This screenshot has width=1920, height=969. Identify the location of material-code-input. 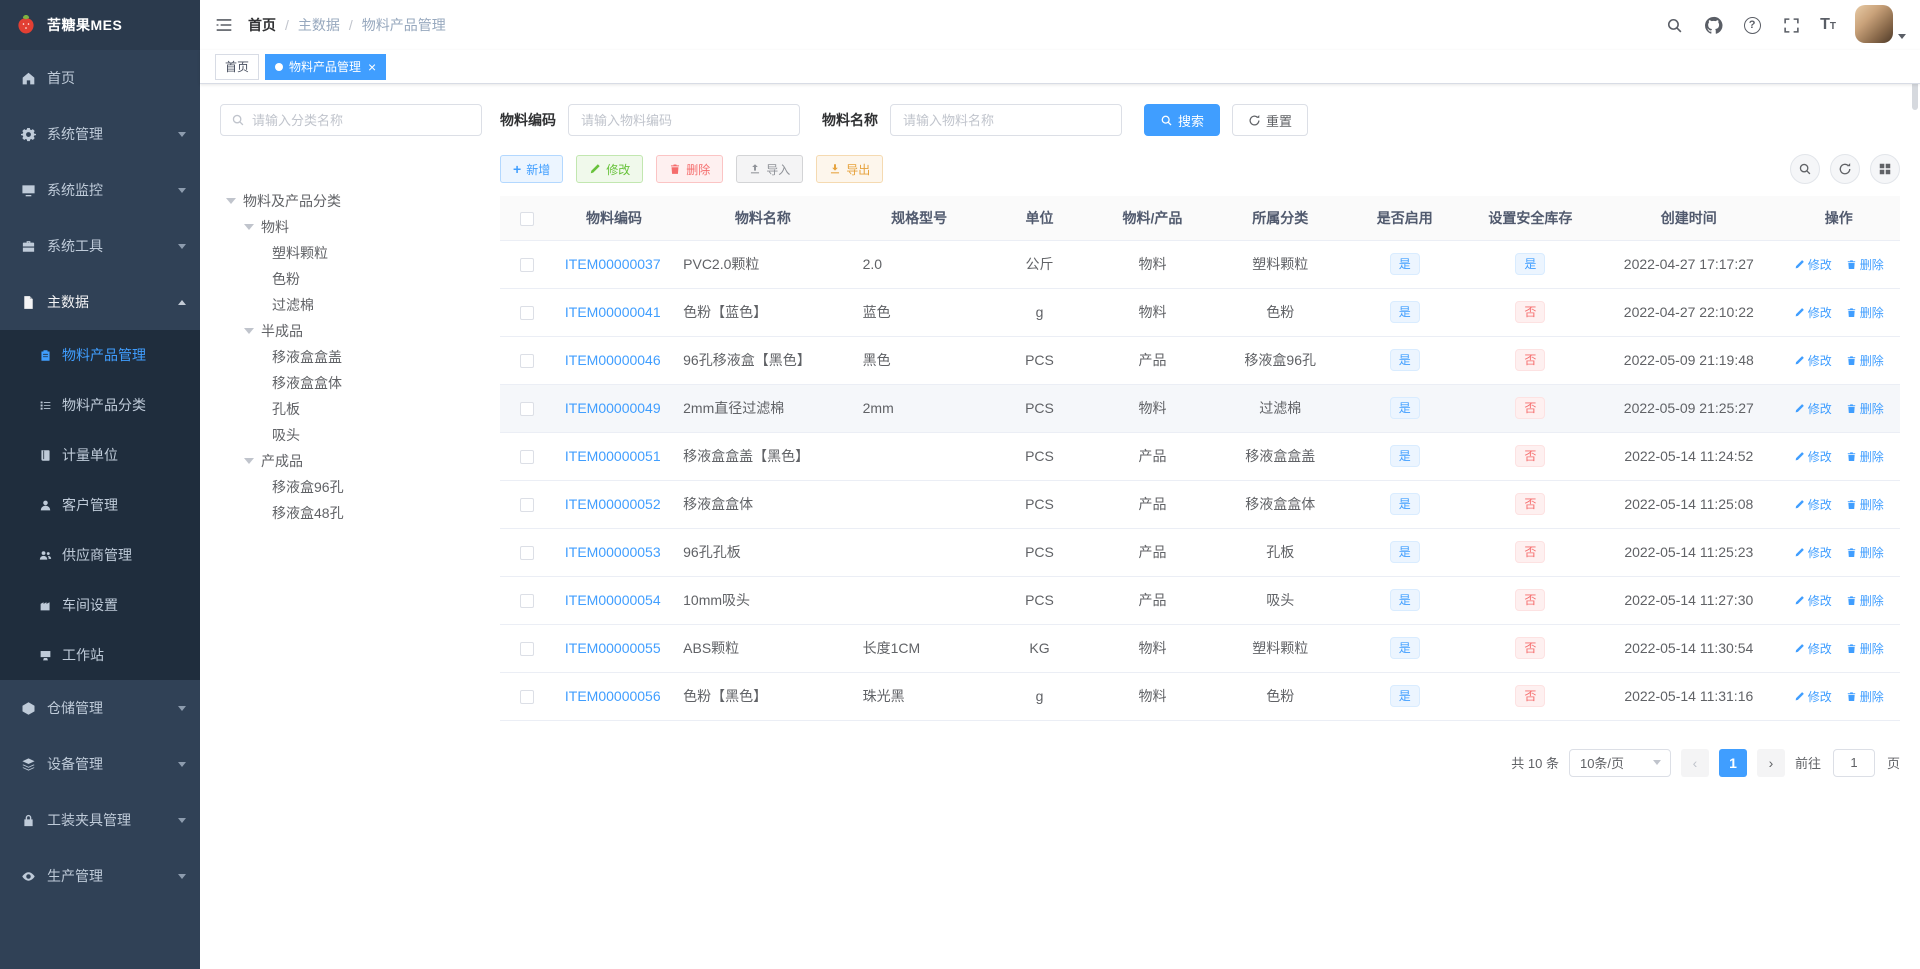
(684, 120).